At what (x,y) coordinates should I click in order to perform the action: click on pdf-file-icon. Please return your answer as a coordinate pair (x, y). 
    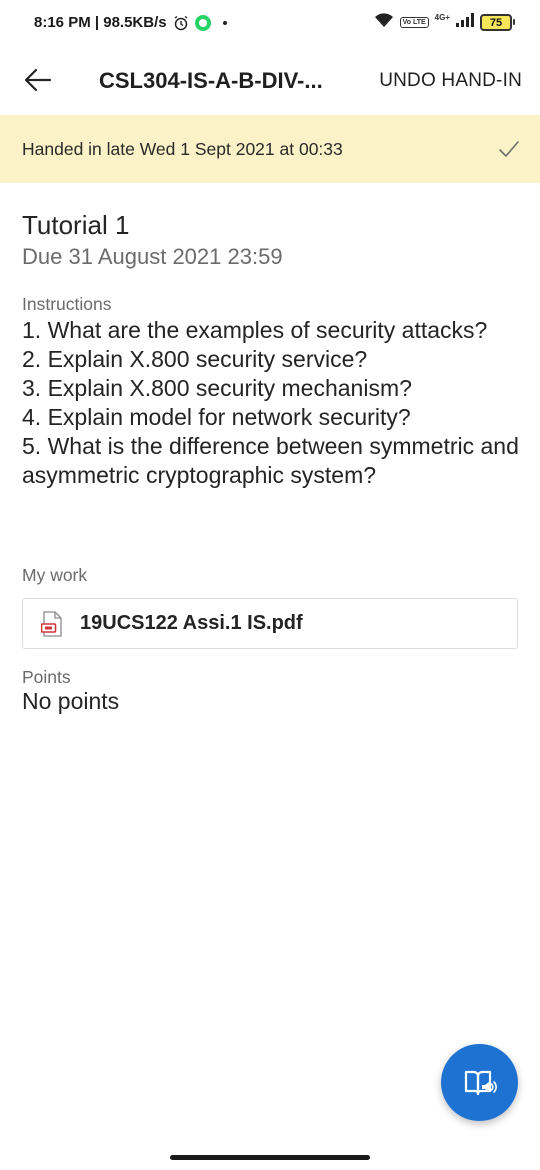
    Looking at the image, I should click on (51, 624).